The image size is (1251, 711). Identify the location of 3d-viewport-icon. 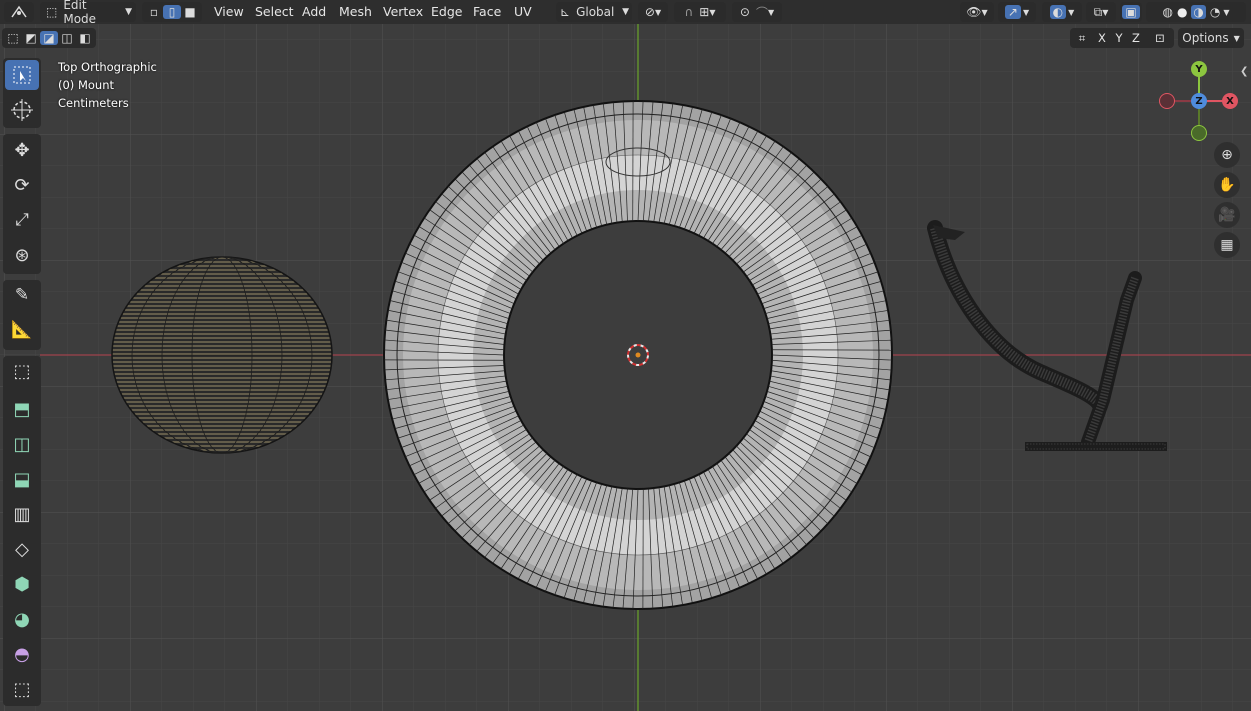
(19, 11).